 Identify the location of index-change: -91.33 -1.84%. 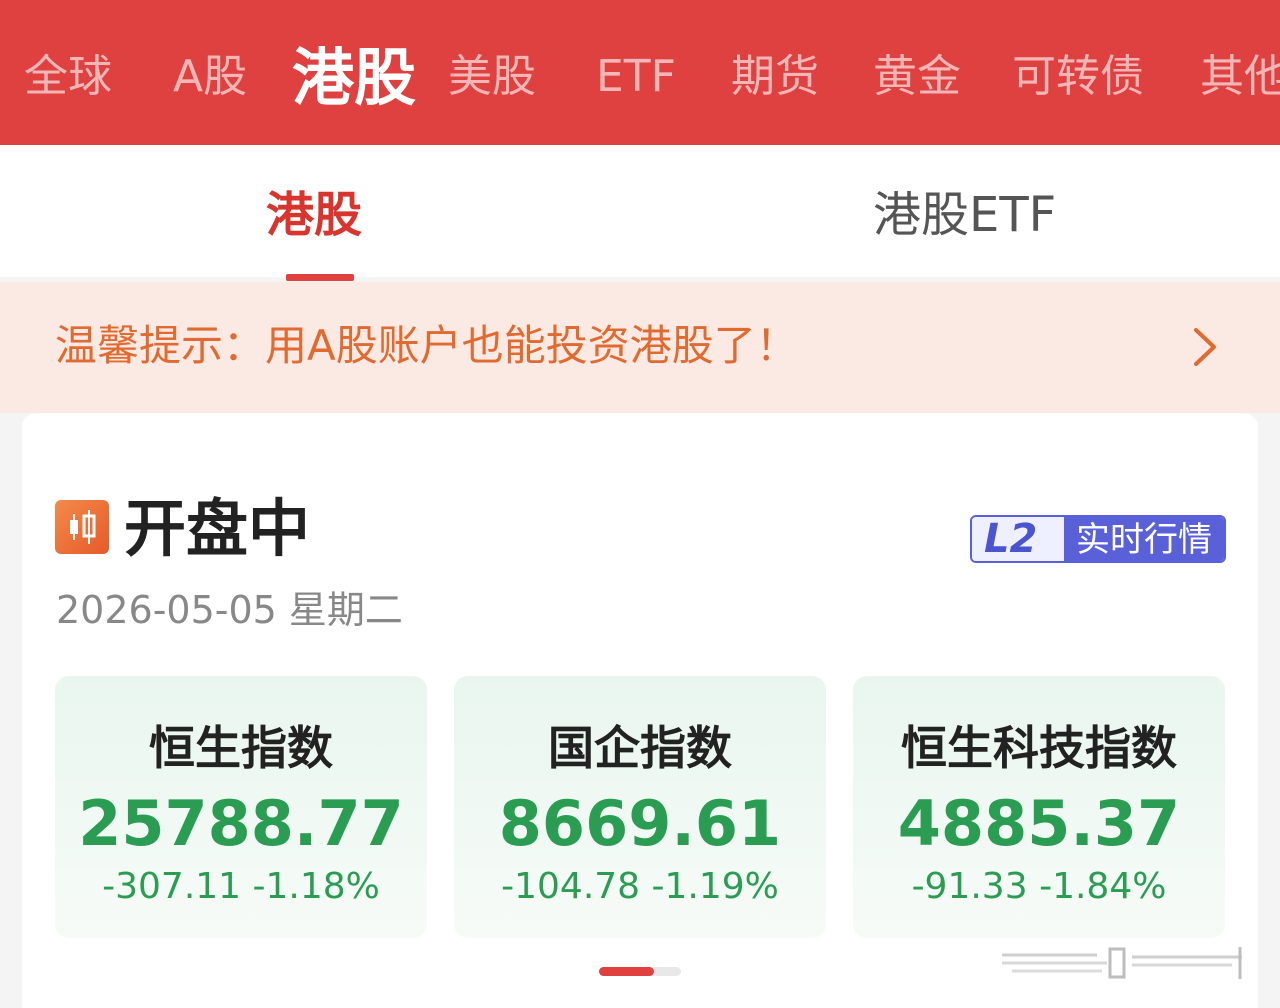
(1039, 887).